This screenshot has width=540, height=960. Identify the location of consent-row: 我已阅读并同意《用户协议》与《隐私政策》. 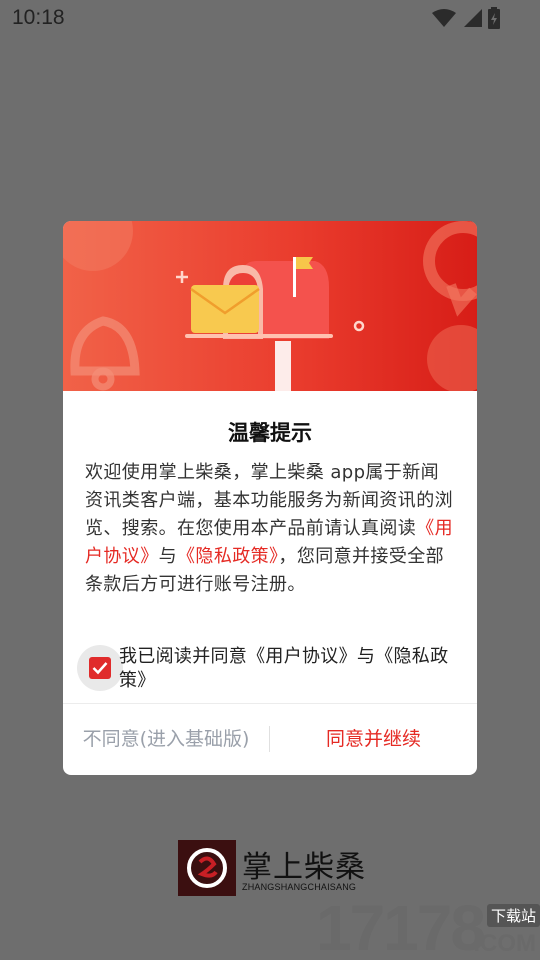
(272, 671).